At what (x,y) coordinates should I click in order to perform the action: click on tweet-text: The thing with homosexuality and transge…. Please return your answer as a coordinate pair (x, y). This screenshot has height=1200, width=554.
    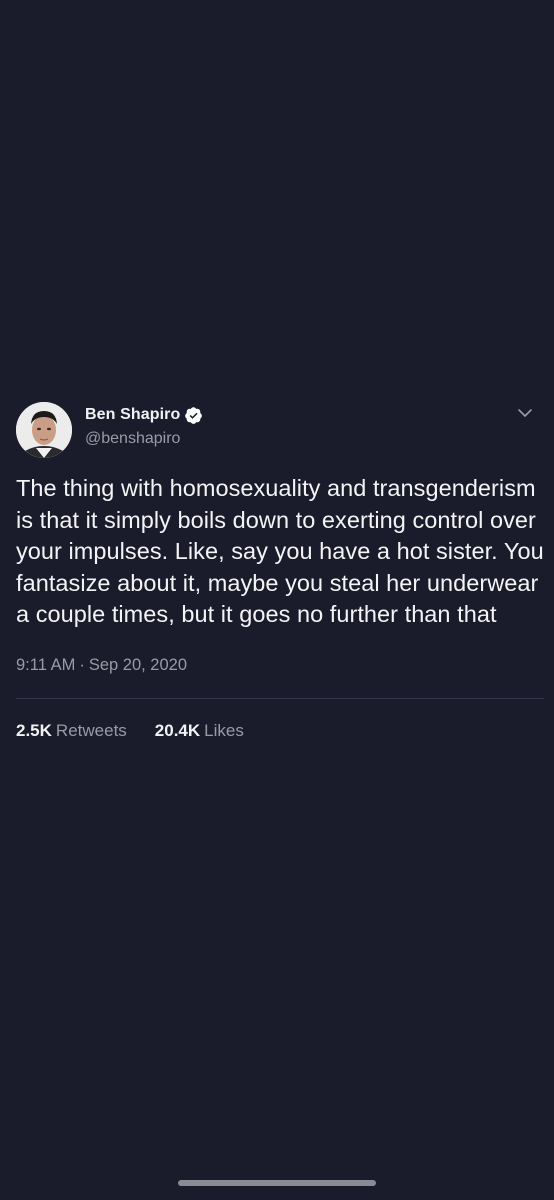
    Looking at the image, I should click on (280, 551).